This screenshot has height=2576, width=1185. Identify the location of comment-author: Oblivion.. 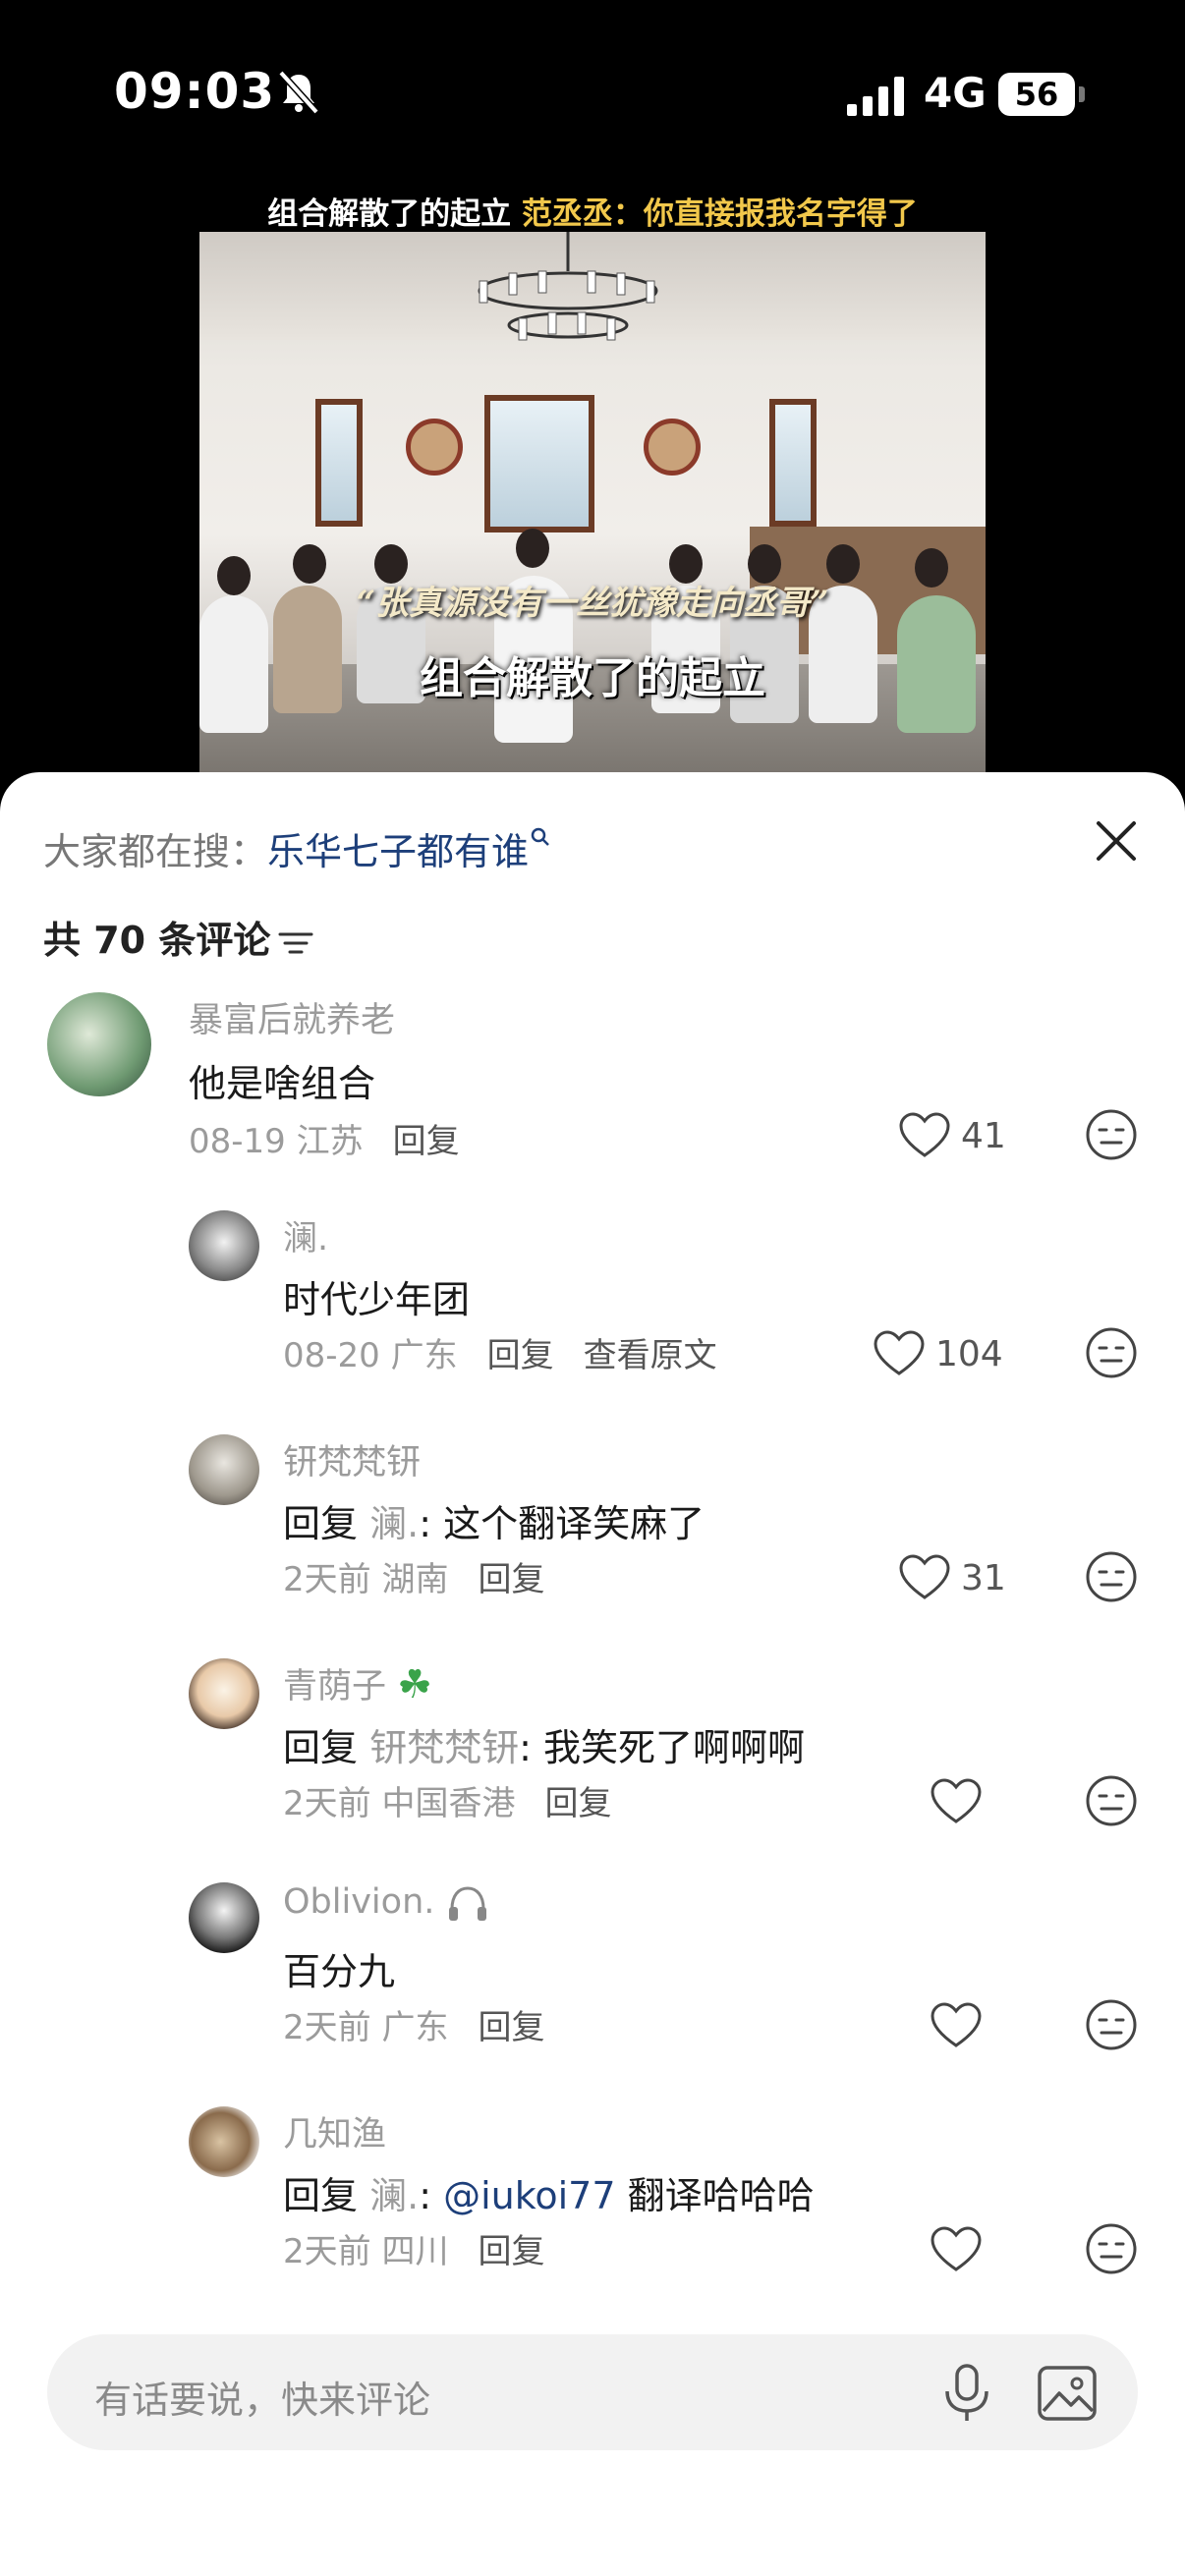
(386, 1902).